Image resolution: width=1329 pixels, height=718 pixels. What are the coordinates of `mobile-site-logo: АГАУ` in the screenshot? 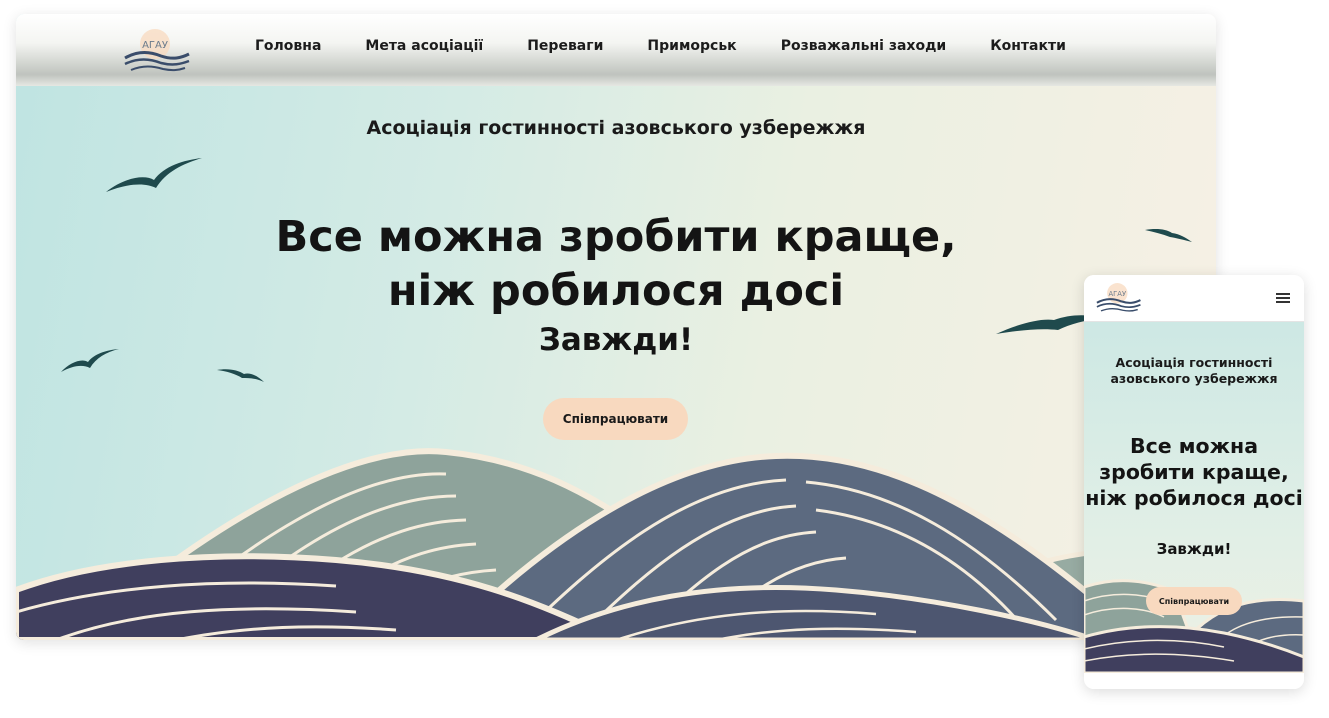 It's located at (1118, 298).